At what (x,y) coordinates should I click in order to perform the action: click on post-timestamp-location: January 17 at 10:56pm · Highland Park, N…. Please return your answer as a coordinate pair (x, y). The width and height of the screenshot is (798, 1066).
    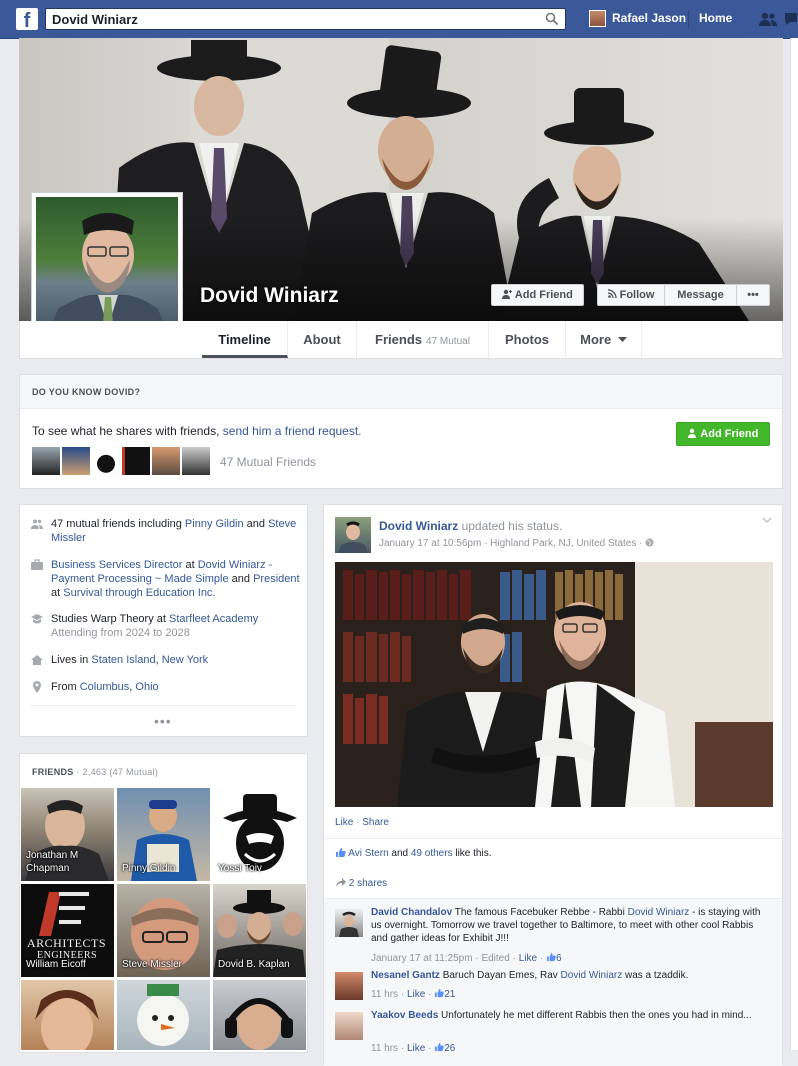
    Looking at the image, I should click on (512, 543).